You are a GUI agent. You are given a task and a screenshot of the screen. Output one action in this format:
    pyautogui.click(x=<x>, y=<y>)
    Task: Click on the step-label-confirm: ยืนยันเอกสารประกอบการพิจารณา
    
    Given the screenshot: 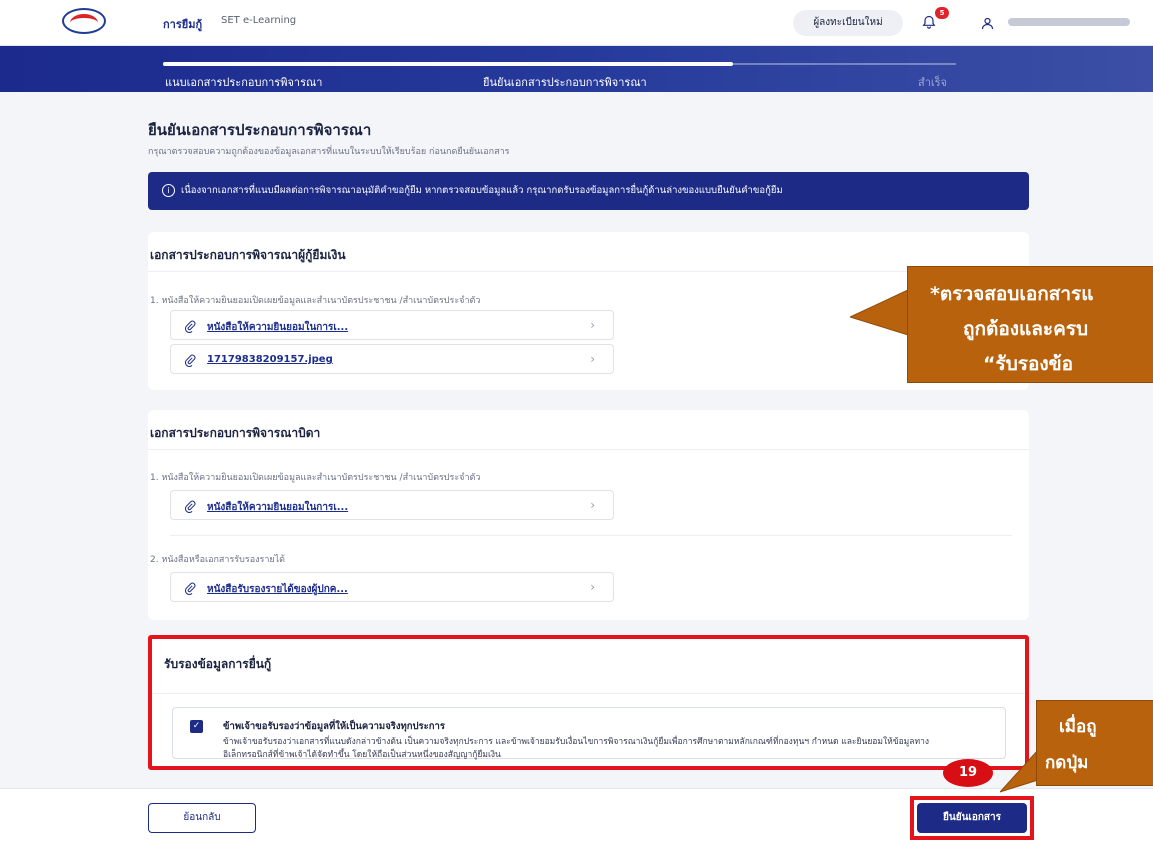 What is the action you would take?
    pyautogui.click(x=565, y=82)
    